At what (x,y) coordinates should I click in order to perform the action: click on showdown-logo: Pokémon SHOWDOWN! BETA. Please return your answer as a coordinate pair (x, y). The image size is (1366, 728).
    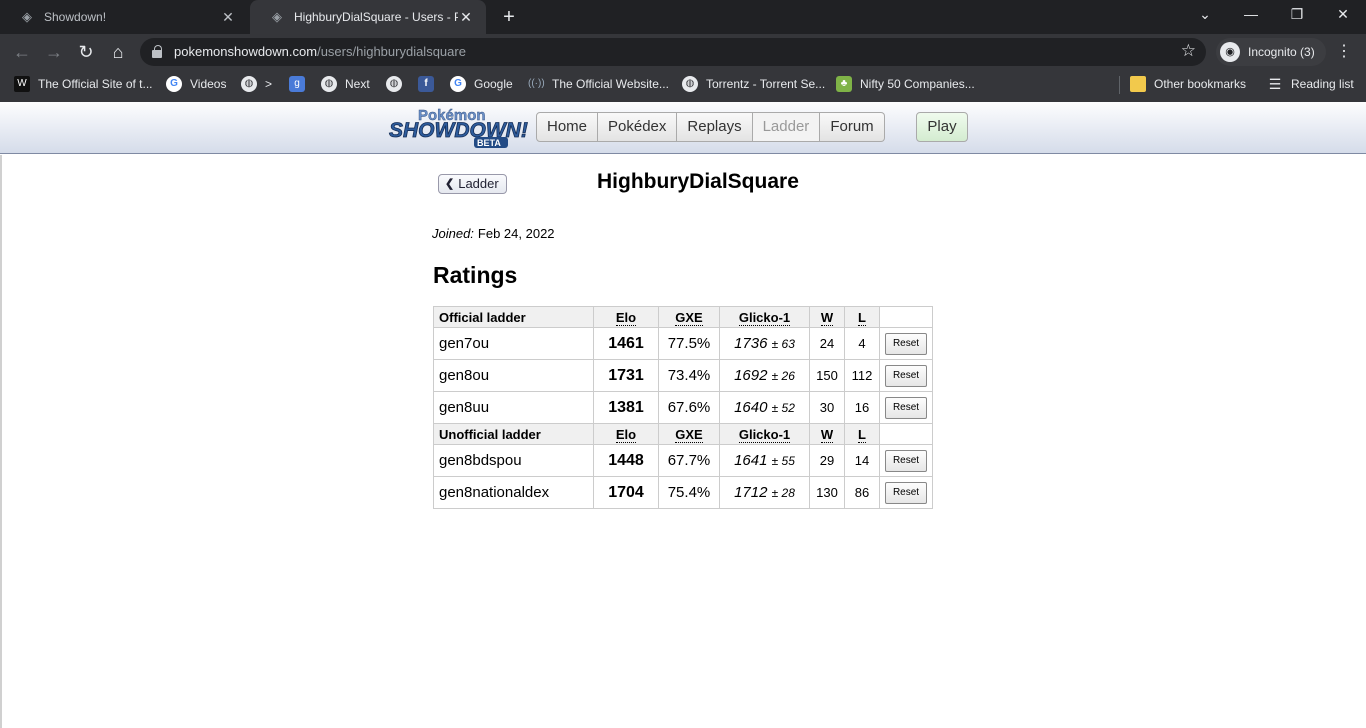
    Looking at the image, I should click on (460, 127).